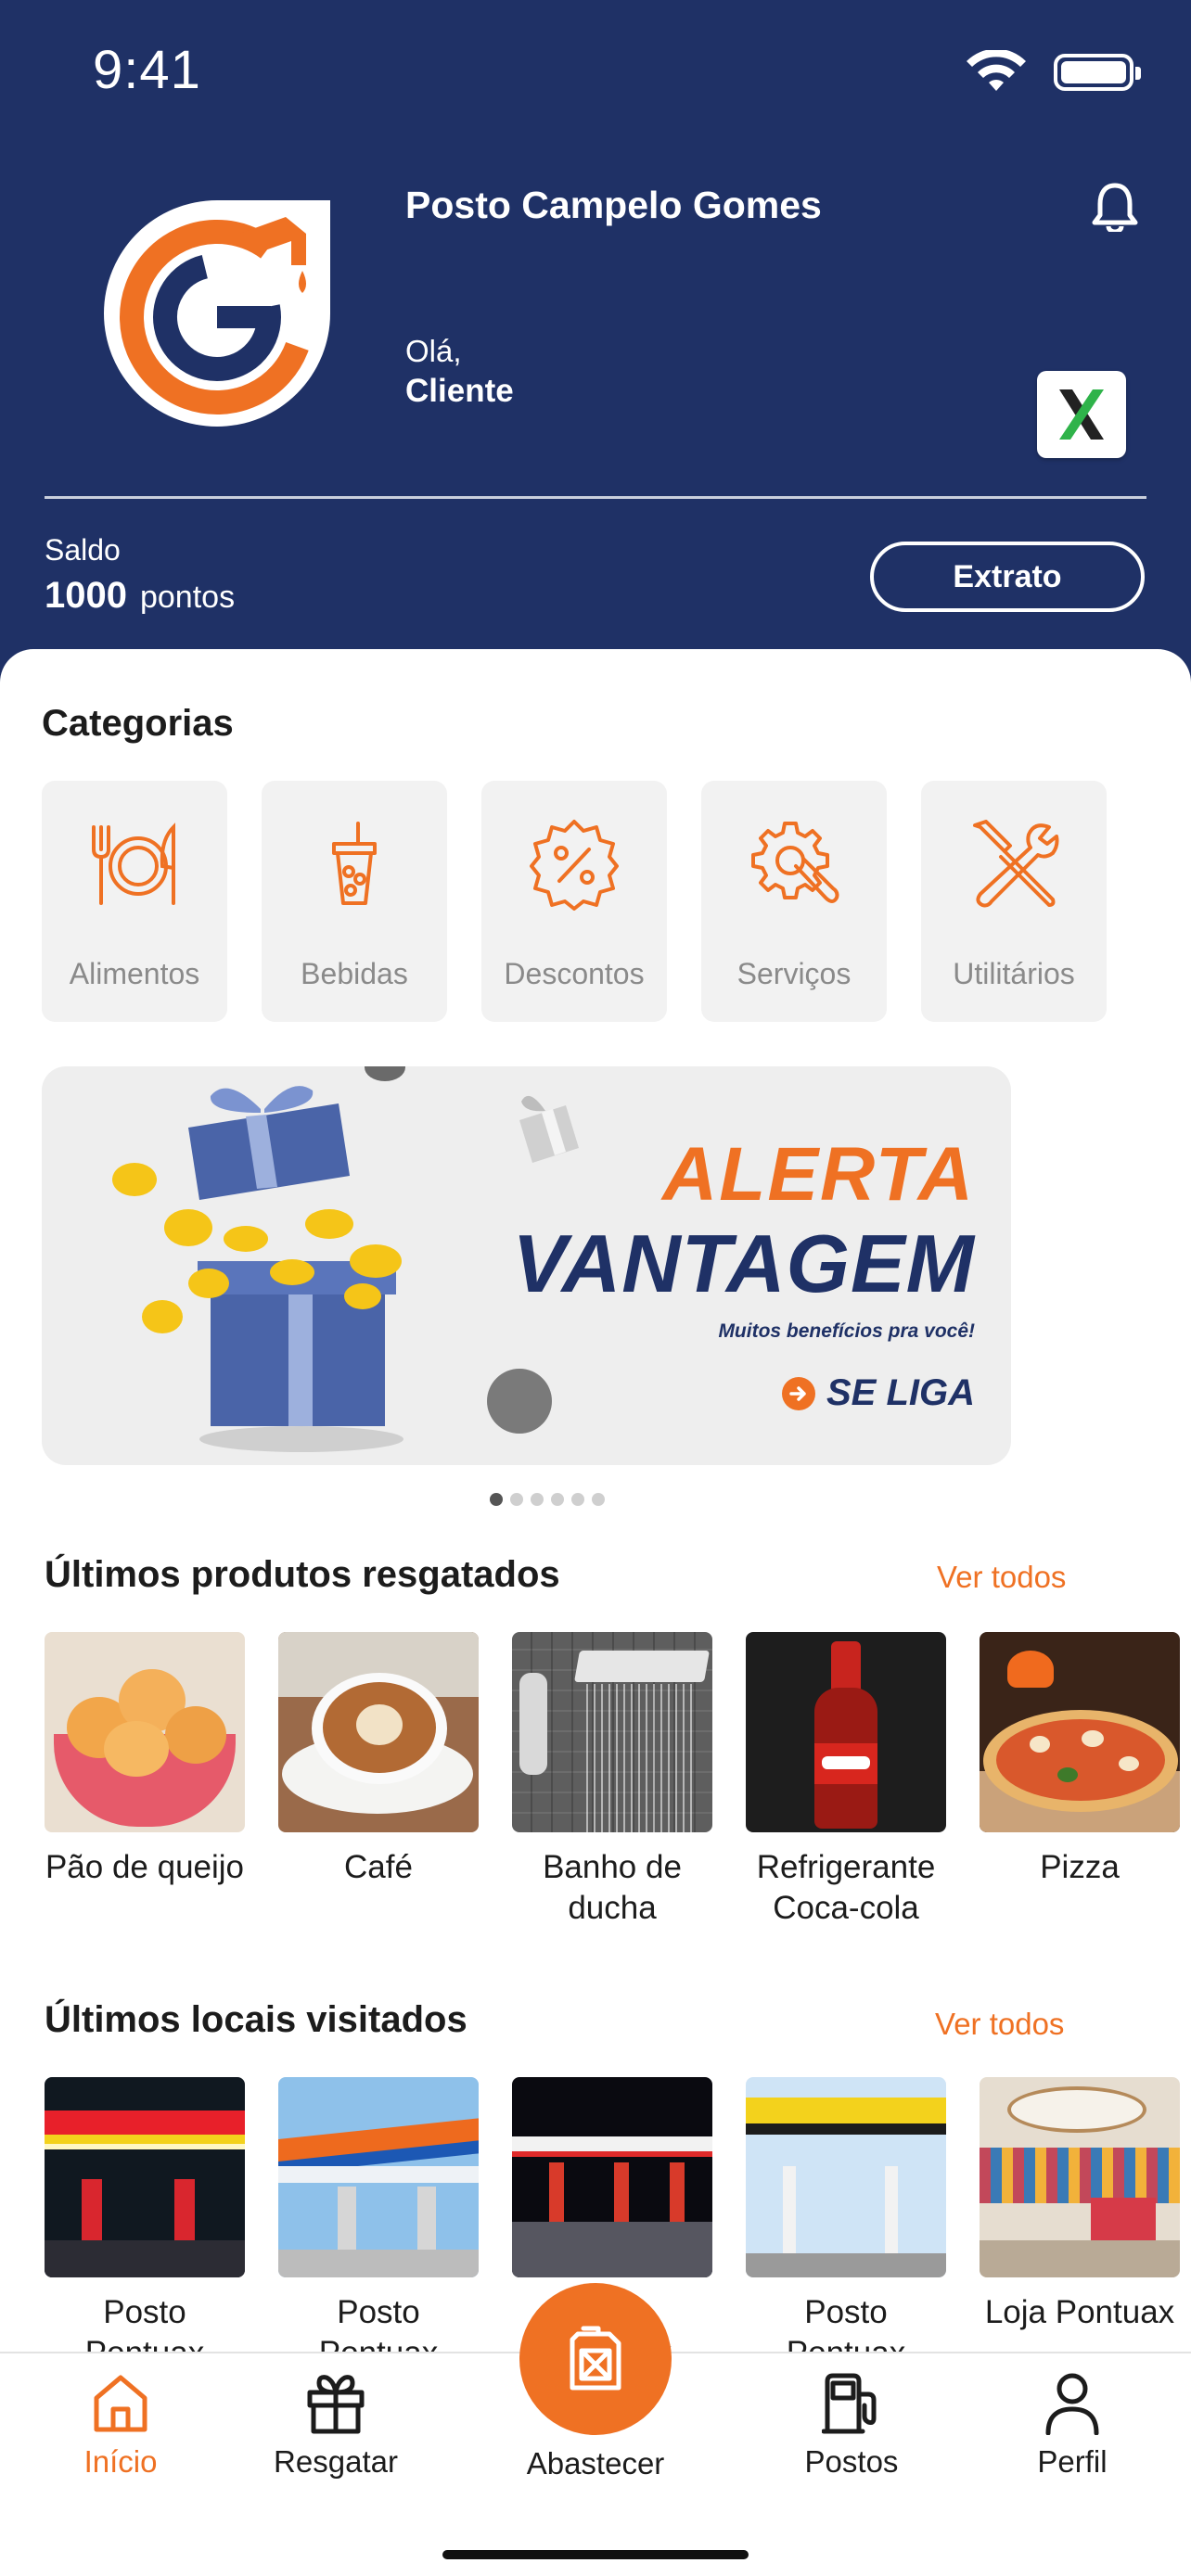 The image size is (1191, 2576). What do you see at coordinates (1007, 577) in the screenshot?
I see `statement-button: Extrato` at bounding box center [1007, 577].